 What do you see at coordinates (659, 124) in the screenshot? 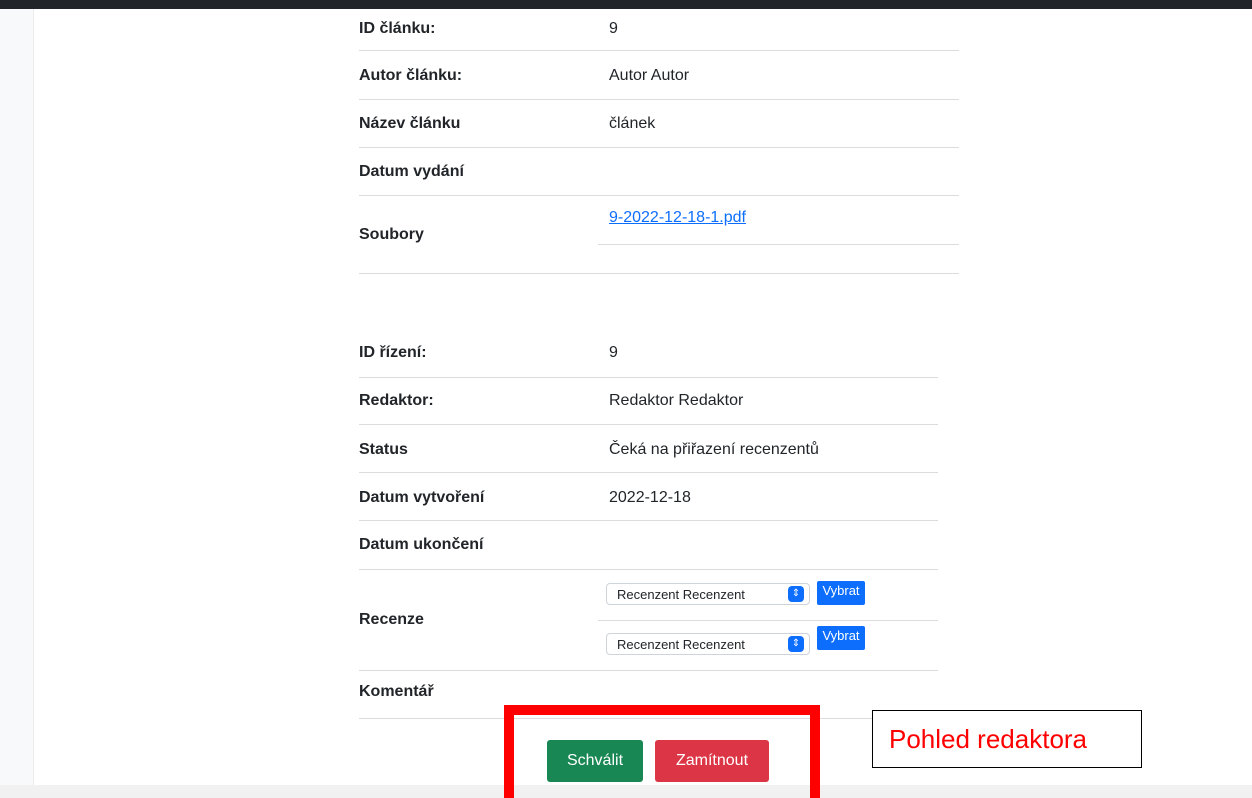
I see `table-row: Název článku článek` at bounding box center [659, 124].